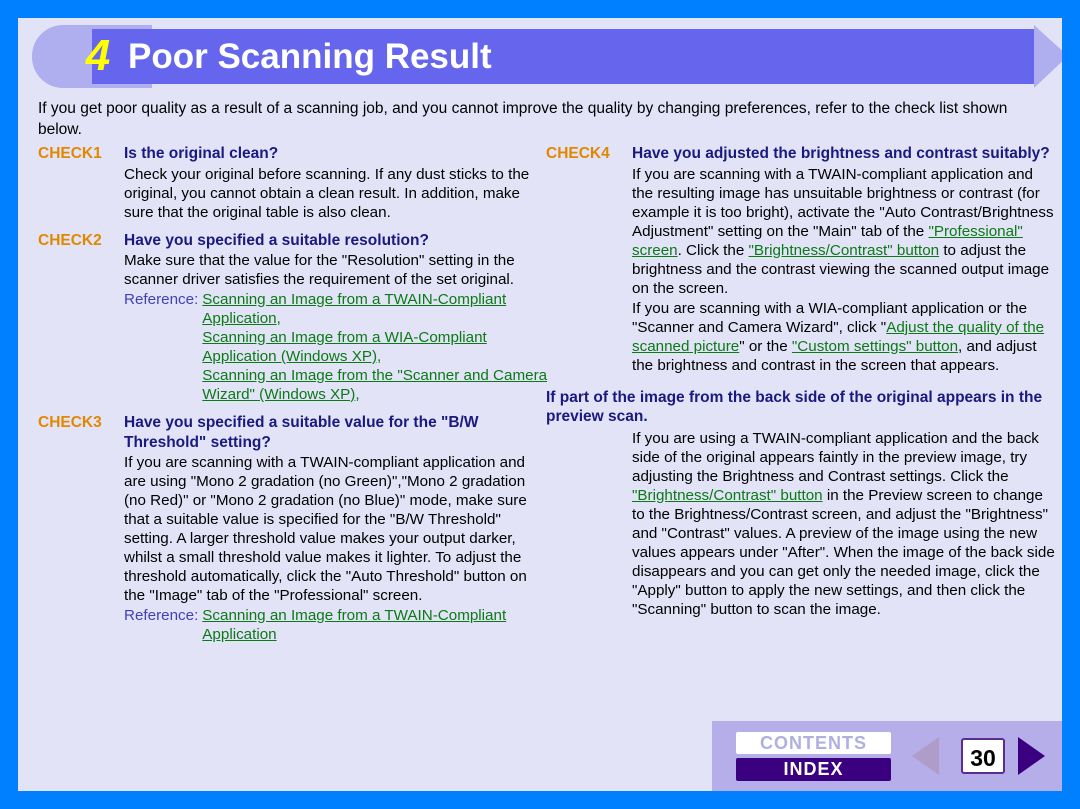 The image size is (1080, 809). What do you see at coordinates (70, 240) in the screenshot?
I see `check2-label: CHECK2` at bounding box center [70, 240].